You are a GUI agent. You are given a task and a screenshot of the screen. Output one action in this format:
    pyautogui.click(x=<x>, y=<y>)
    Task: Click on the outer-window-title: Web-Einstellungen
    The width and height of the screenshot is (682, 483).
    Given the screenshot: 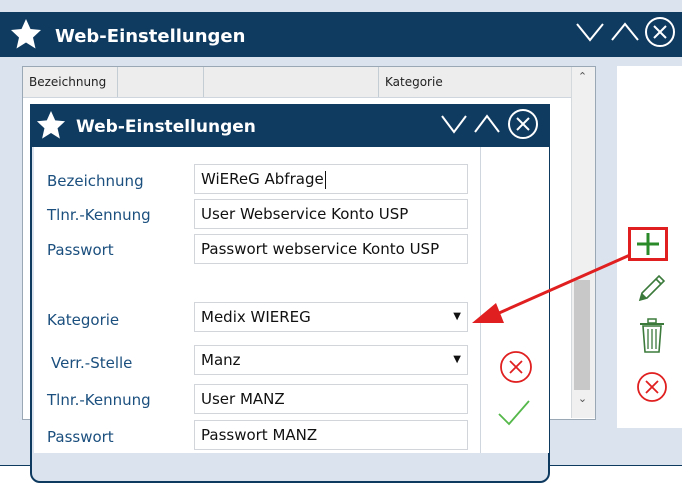 What is the action you would take?
    pyautogui.click(x=150, y=36)
    